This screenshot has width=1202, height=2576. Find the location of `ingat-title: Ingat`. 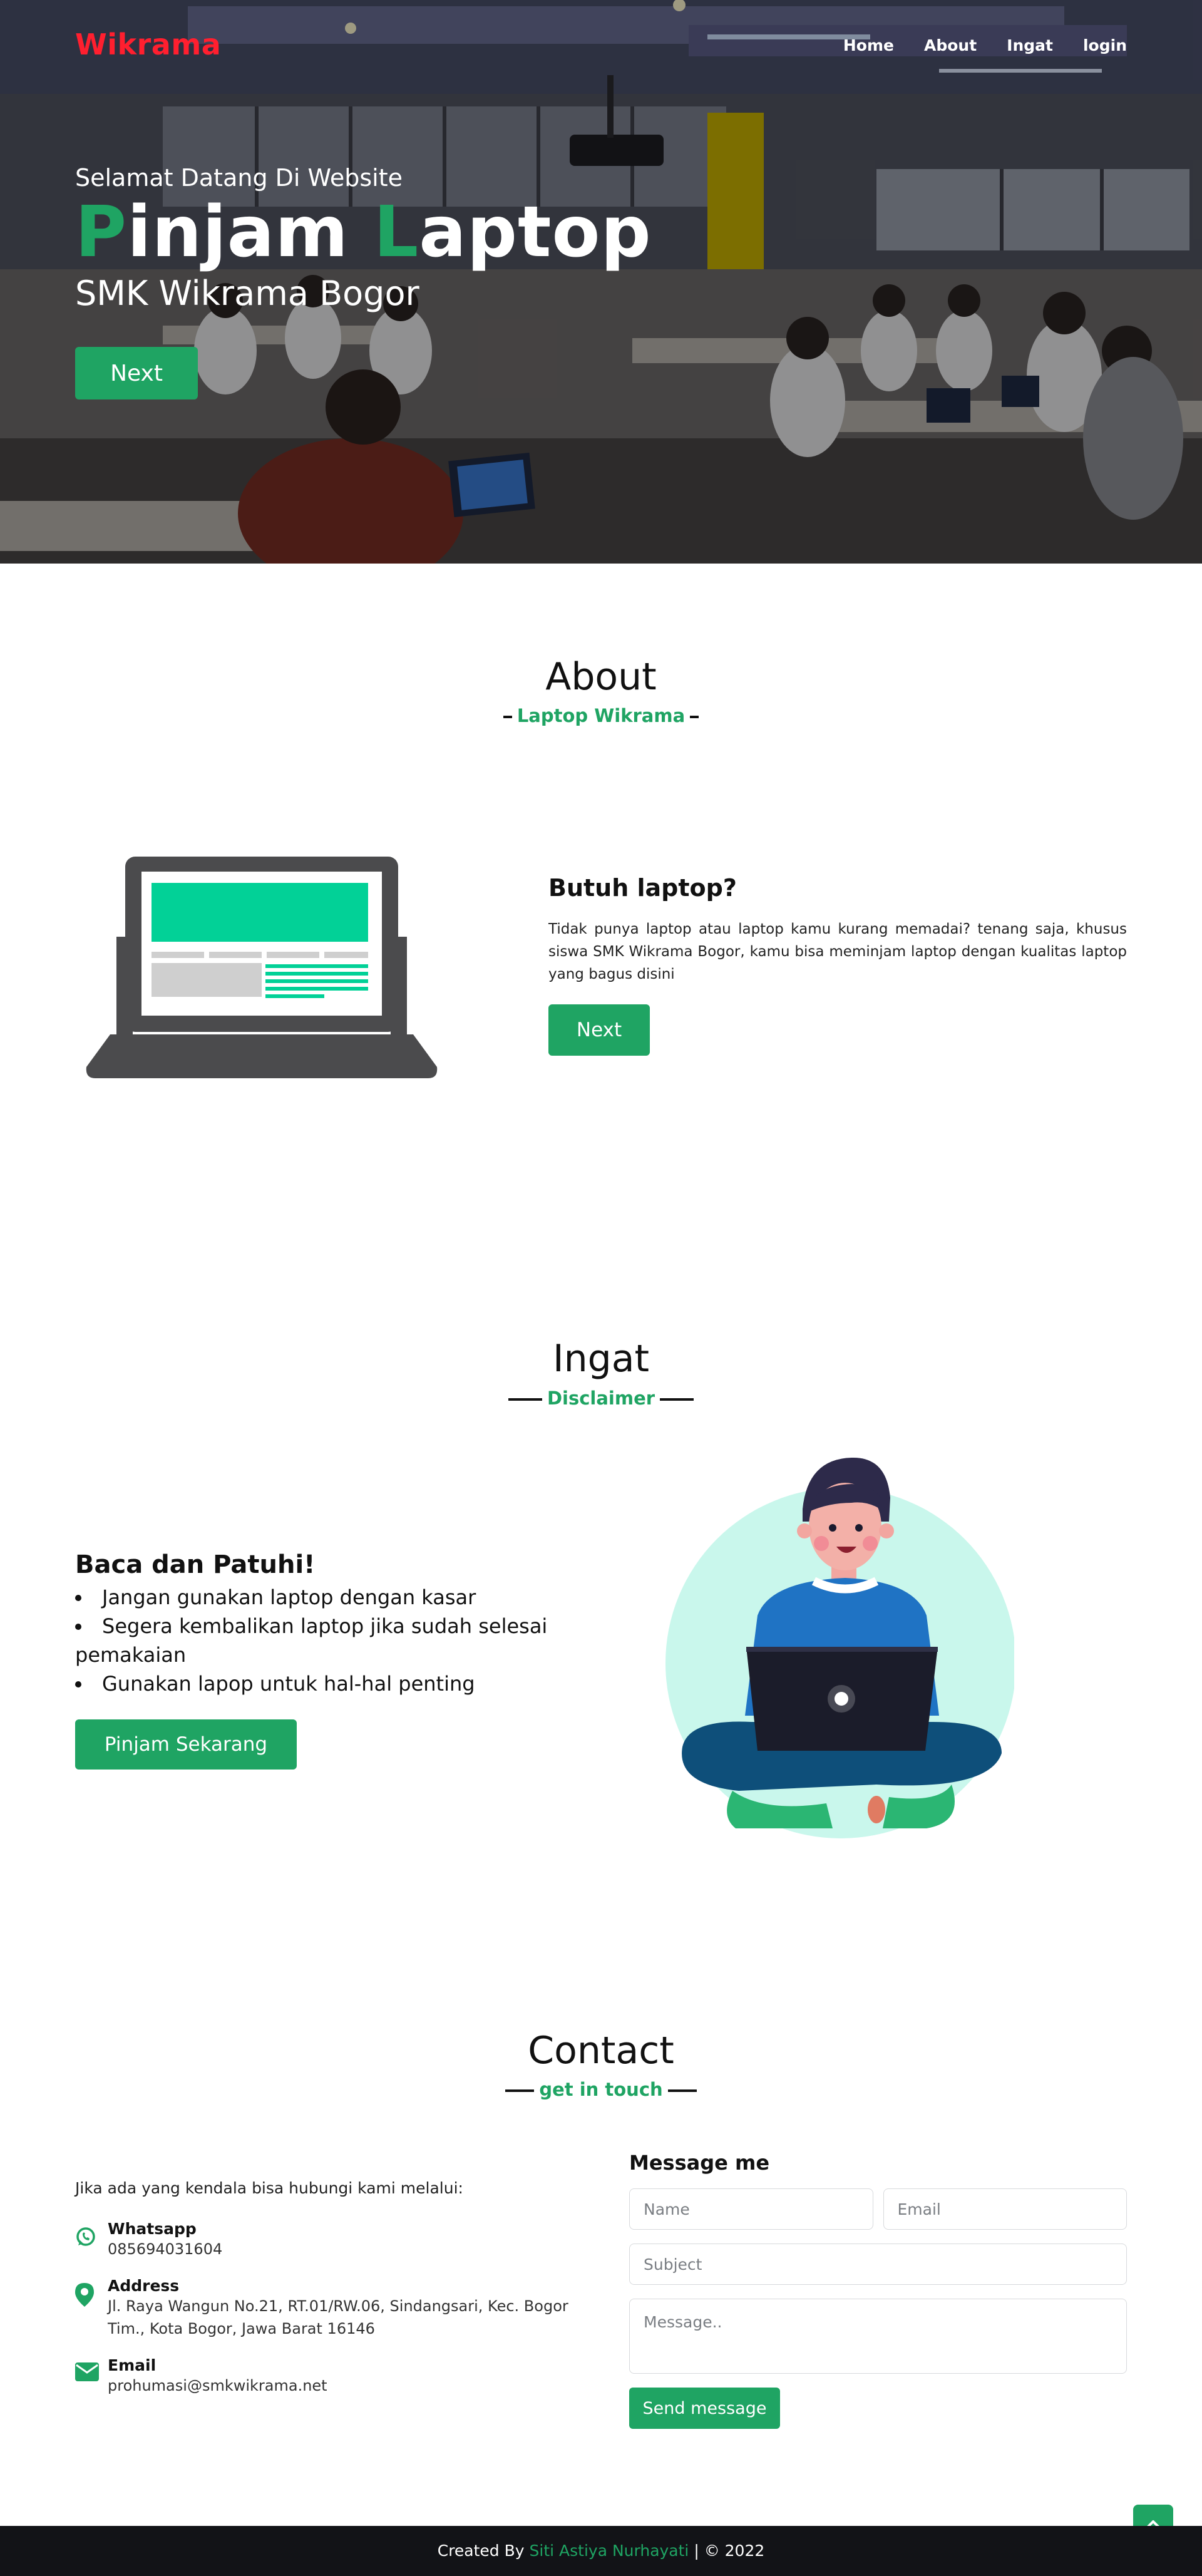

ingat-title: Ingat is located at coordinates (601, 1359).